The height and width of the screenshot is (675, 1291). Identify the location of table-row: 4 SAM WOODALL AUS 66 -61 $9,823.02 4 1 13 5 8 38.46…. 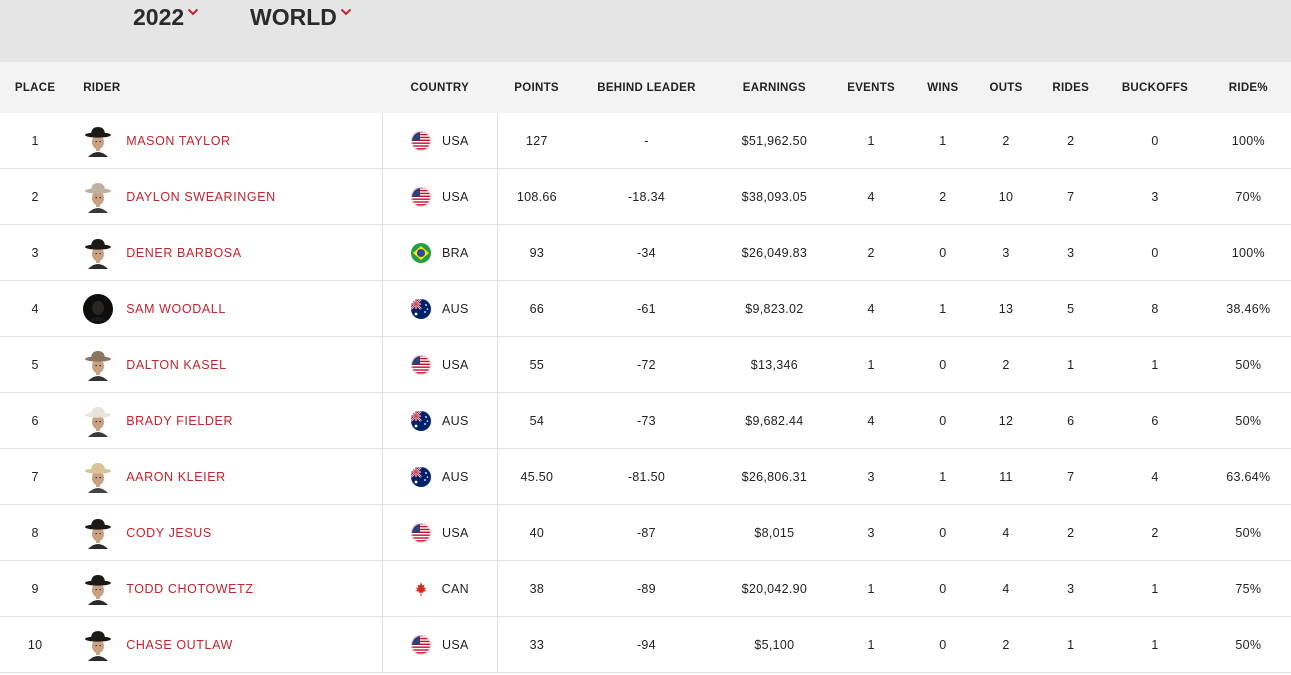
(645, 308).